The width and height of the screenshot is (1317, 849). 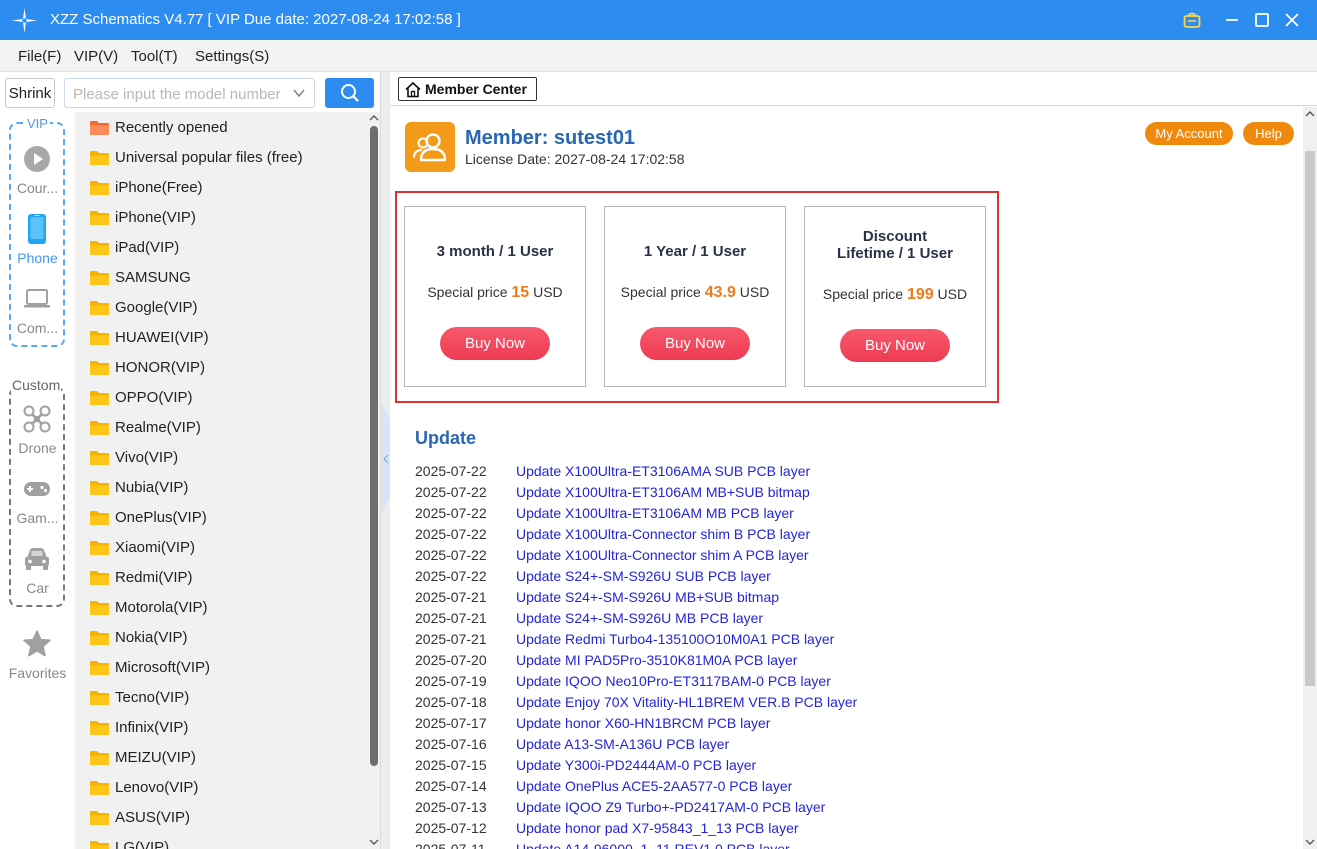 What do you see at coordinates (221, 278) in the screenshot?
I see `file-list-item: SAMSUNG` at bounding box center [221, 278].